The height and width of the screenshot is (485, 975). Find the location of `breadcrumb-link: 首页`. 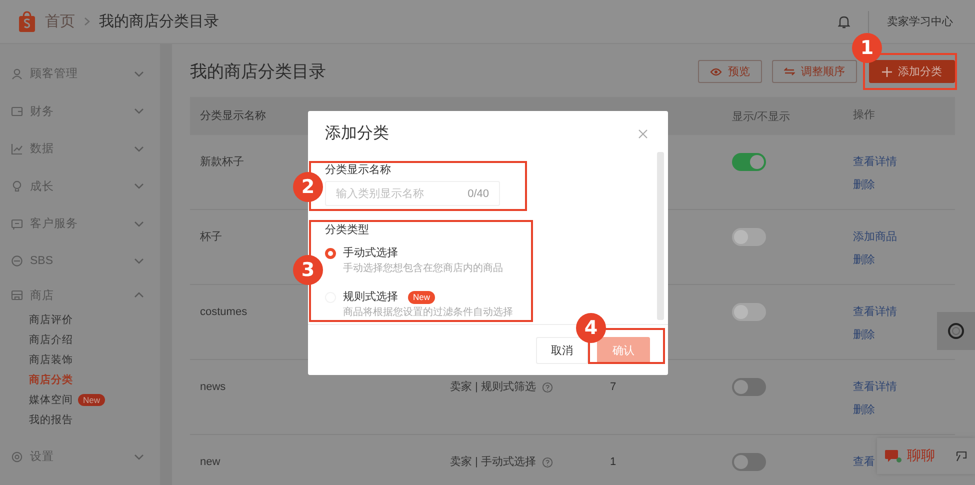

breadcrumb-link: 首页 is located at coordinates (60, 21).